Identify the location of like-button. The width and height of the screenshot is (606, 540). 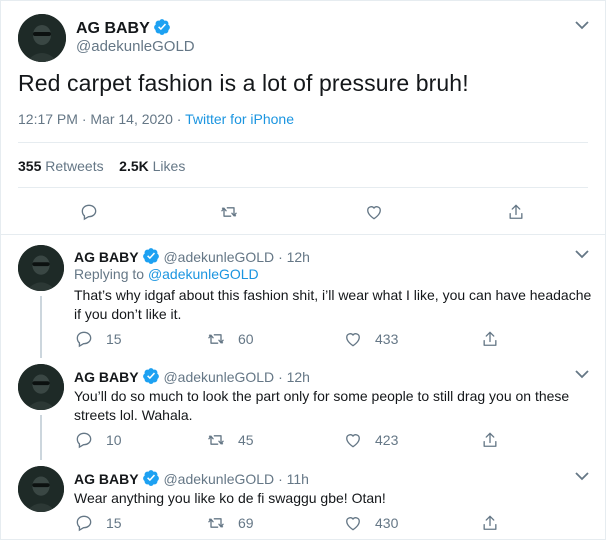
(374, 212).